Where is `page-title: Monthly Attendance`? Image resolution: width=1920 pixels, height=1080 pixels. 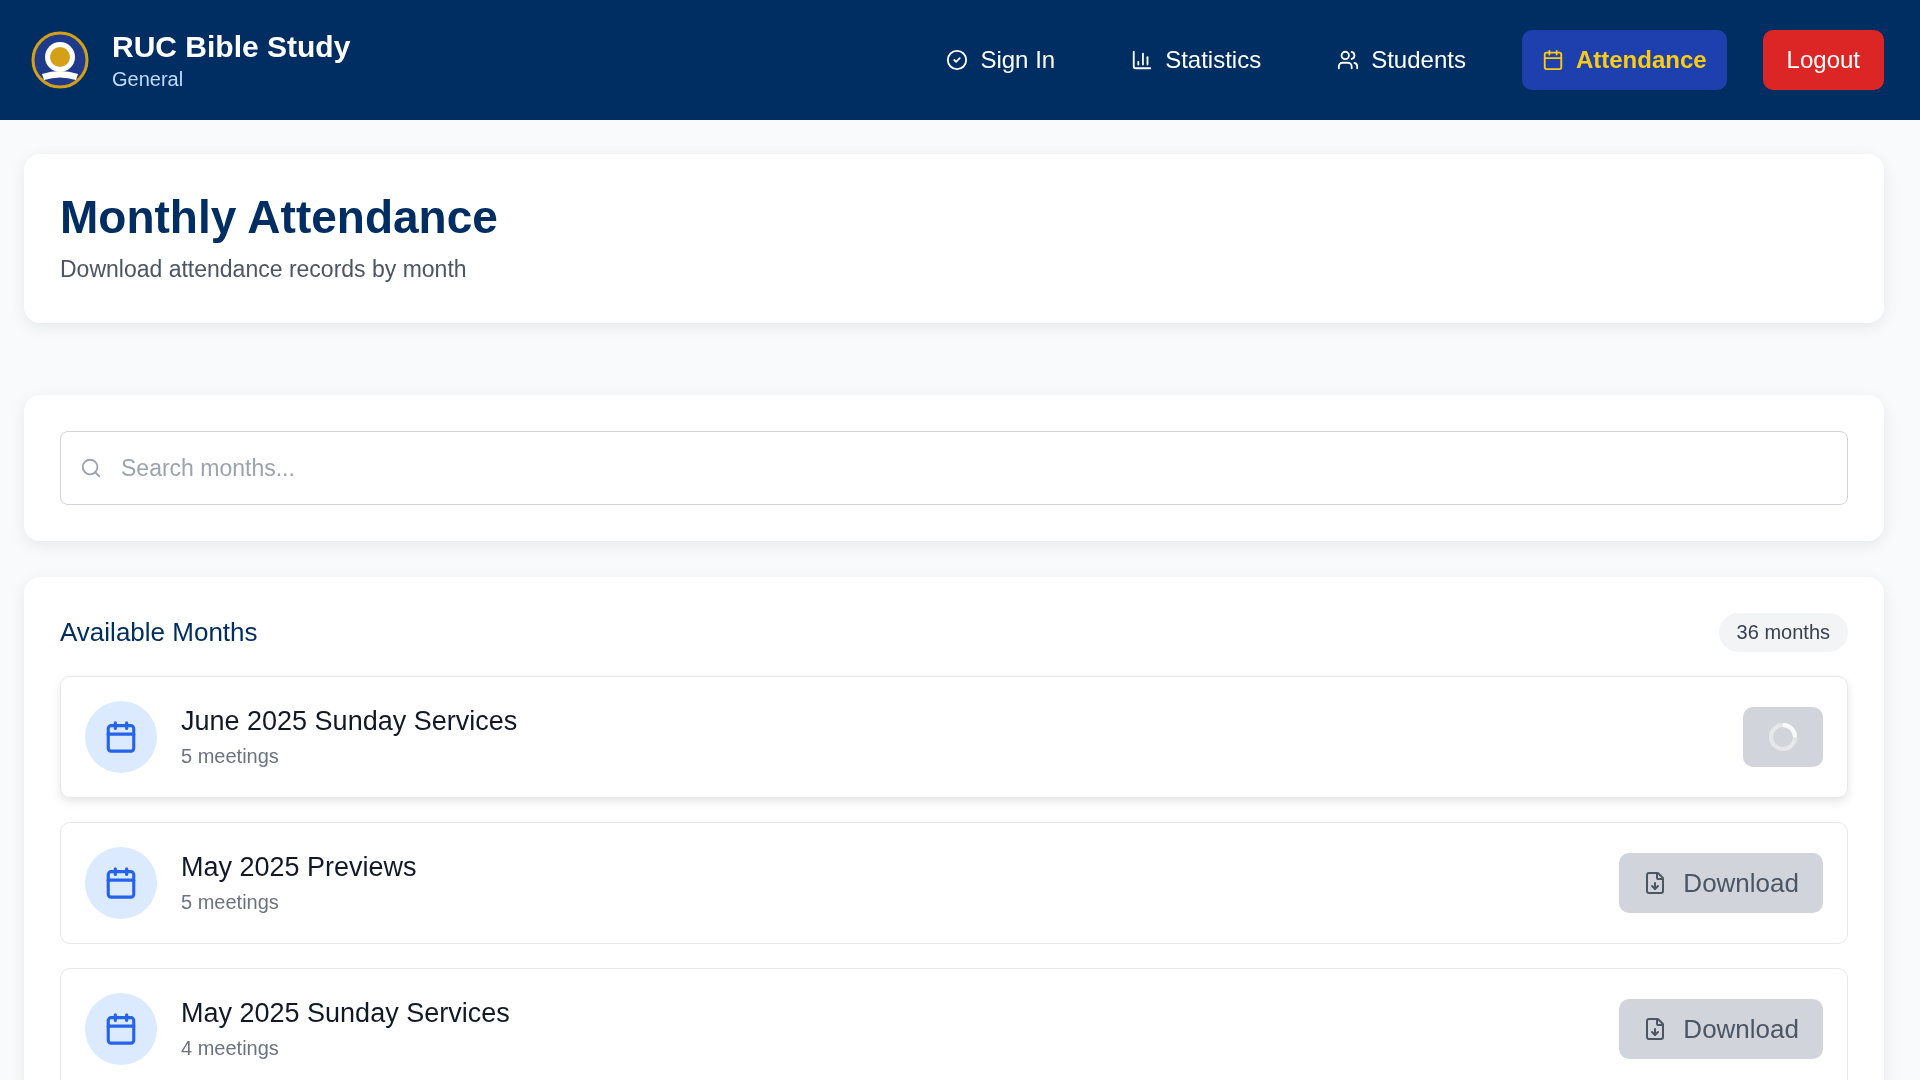
page-title: Monthly Attendance is located at coordinates (279, 217).